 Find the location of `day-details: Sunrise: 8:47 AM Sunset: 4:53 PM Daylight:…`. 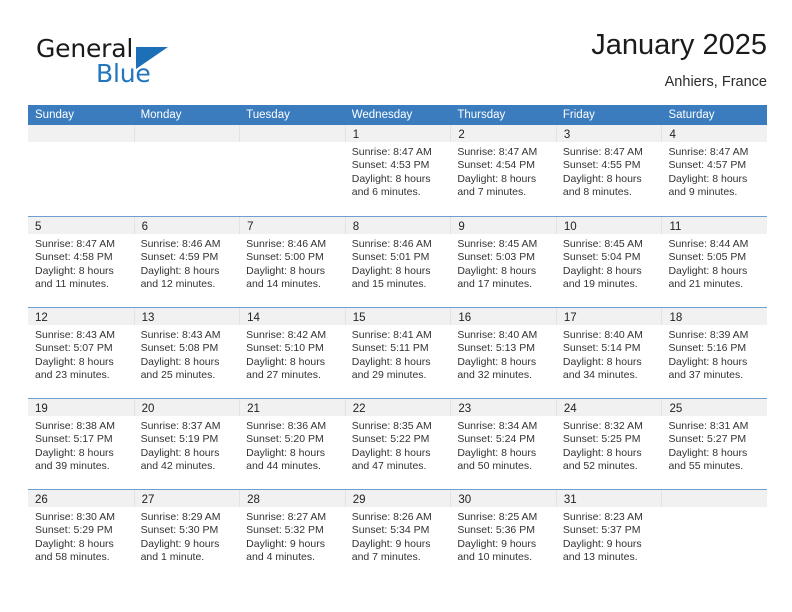

day-details: Sunrise: 8:47 AM Sunset: 4:53 PM Daylight:… is located at coordinates (398, 171).